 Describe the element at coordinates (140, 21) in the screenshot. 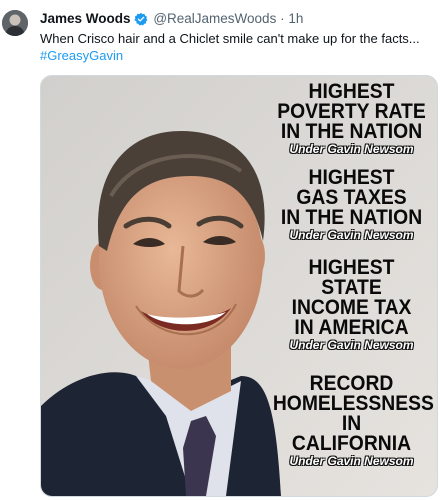

I see `verified-badge-icon` at that location.